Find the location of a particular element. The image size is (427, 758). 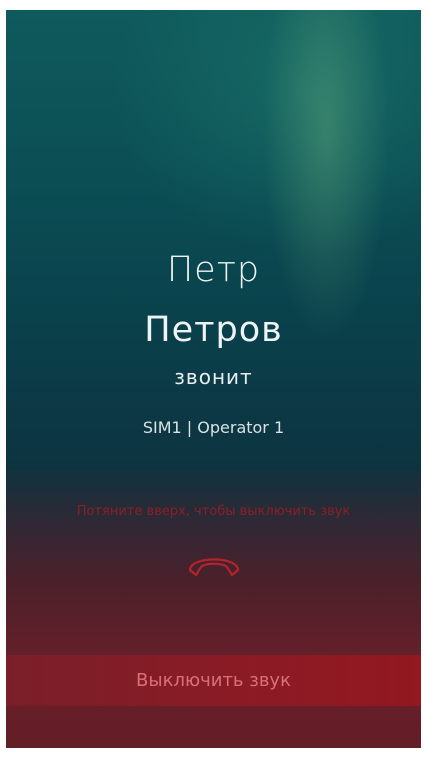

phone-hangup-icon is located at coordinates (214, 564).